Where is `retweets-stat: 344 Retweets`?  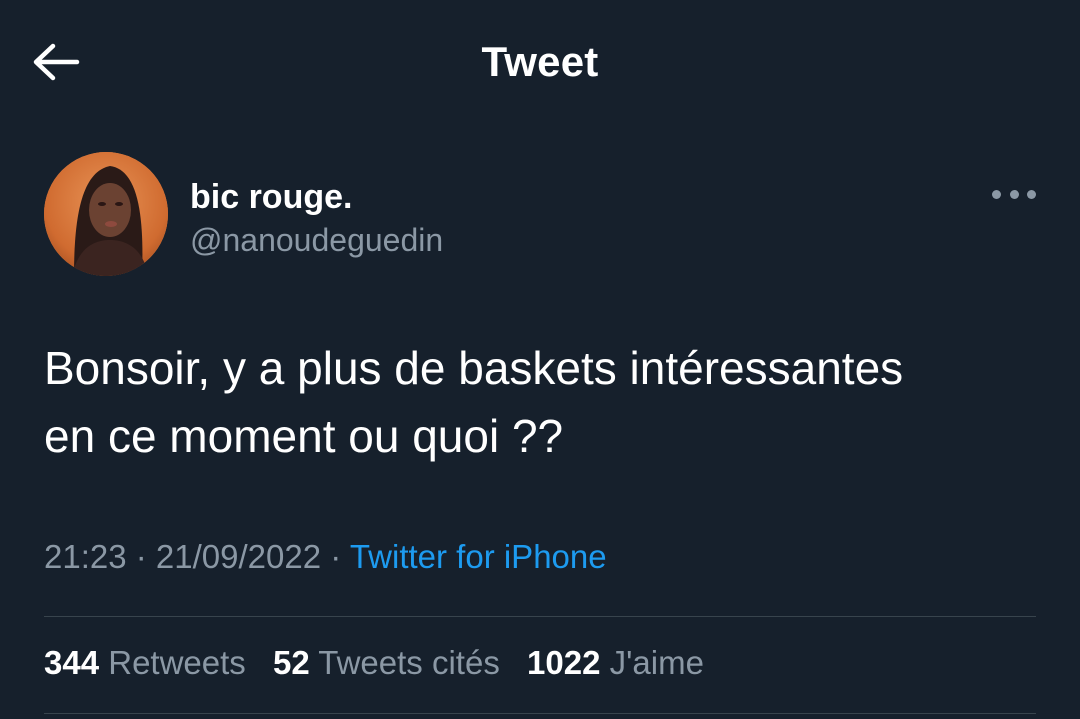
retweets-stat: 344 Retweets is located at coordinates (145, 662).